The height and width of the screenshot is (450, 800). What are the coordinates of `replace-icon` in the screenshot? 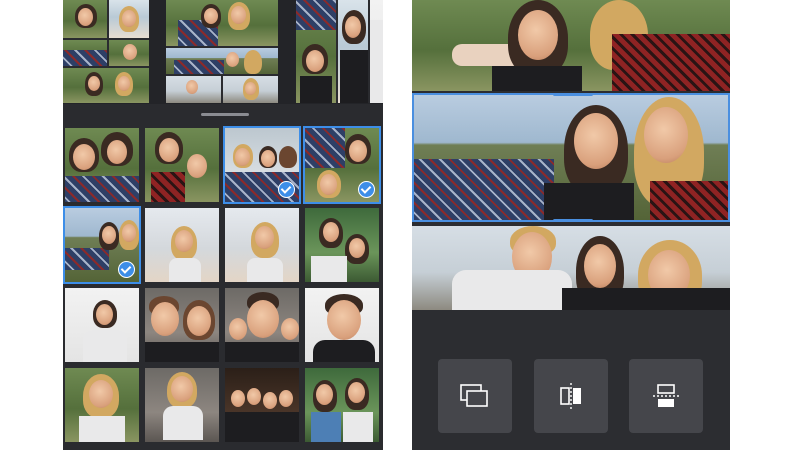 It's located at (474, 395).